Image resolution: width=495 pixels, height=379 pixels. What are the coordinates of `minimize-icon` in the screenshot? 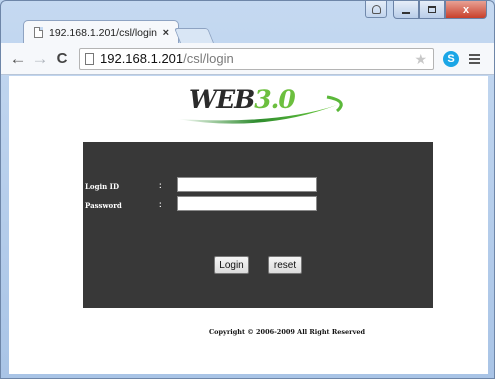 It's located at (406, 12).